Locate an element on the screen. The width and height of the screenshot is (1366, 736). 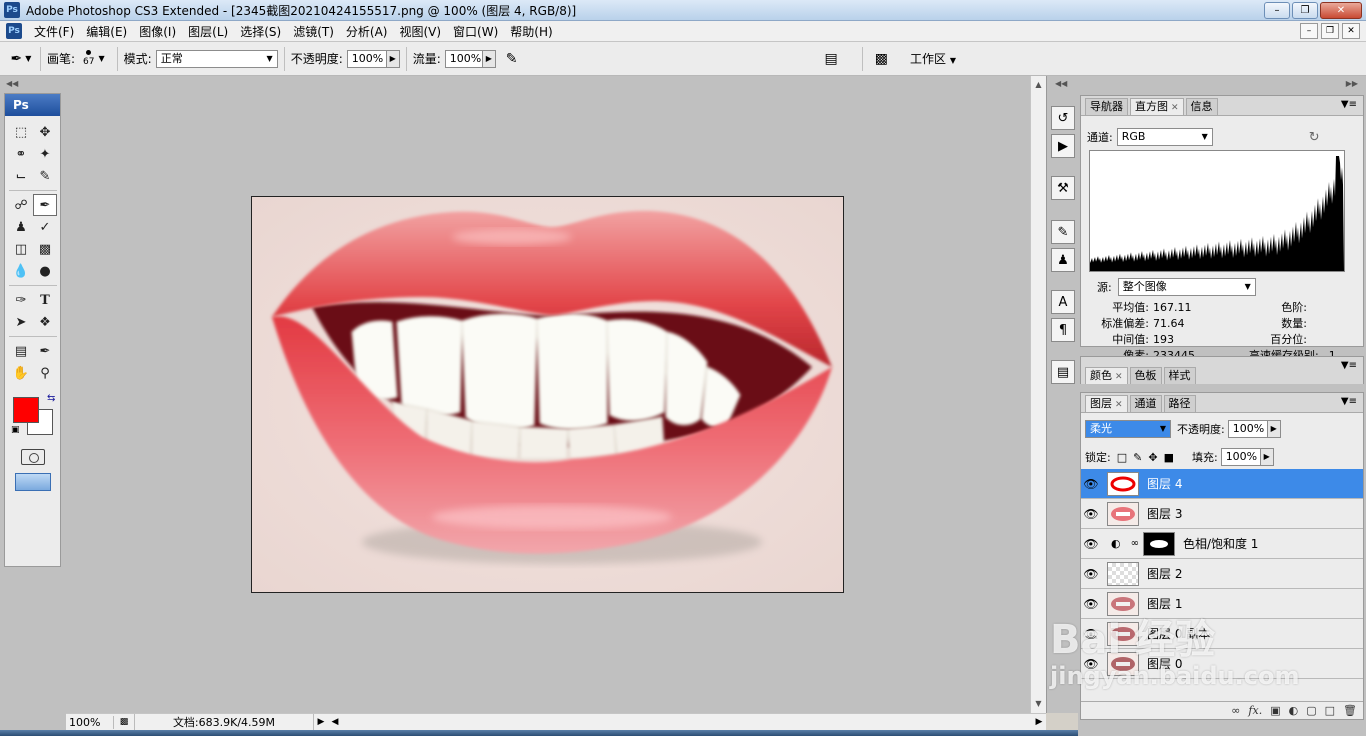
workspace-button: 工作区 ▼ is located at coordinates (933, 58).